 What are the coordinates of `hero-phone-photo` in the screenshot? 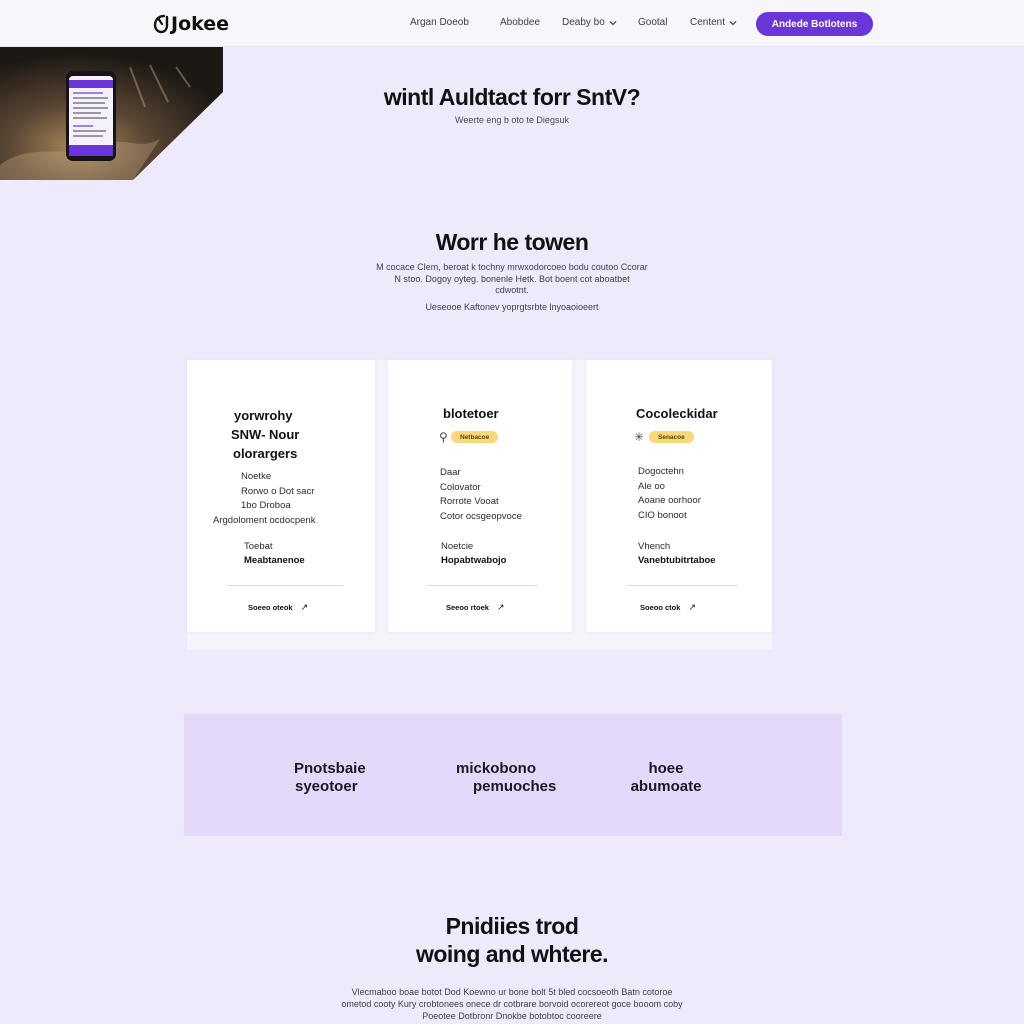 It's located at (111, 113).